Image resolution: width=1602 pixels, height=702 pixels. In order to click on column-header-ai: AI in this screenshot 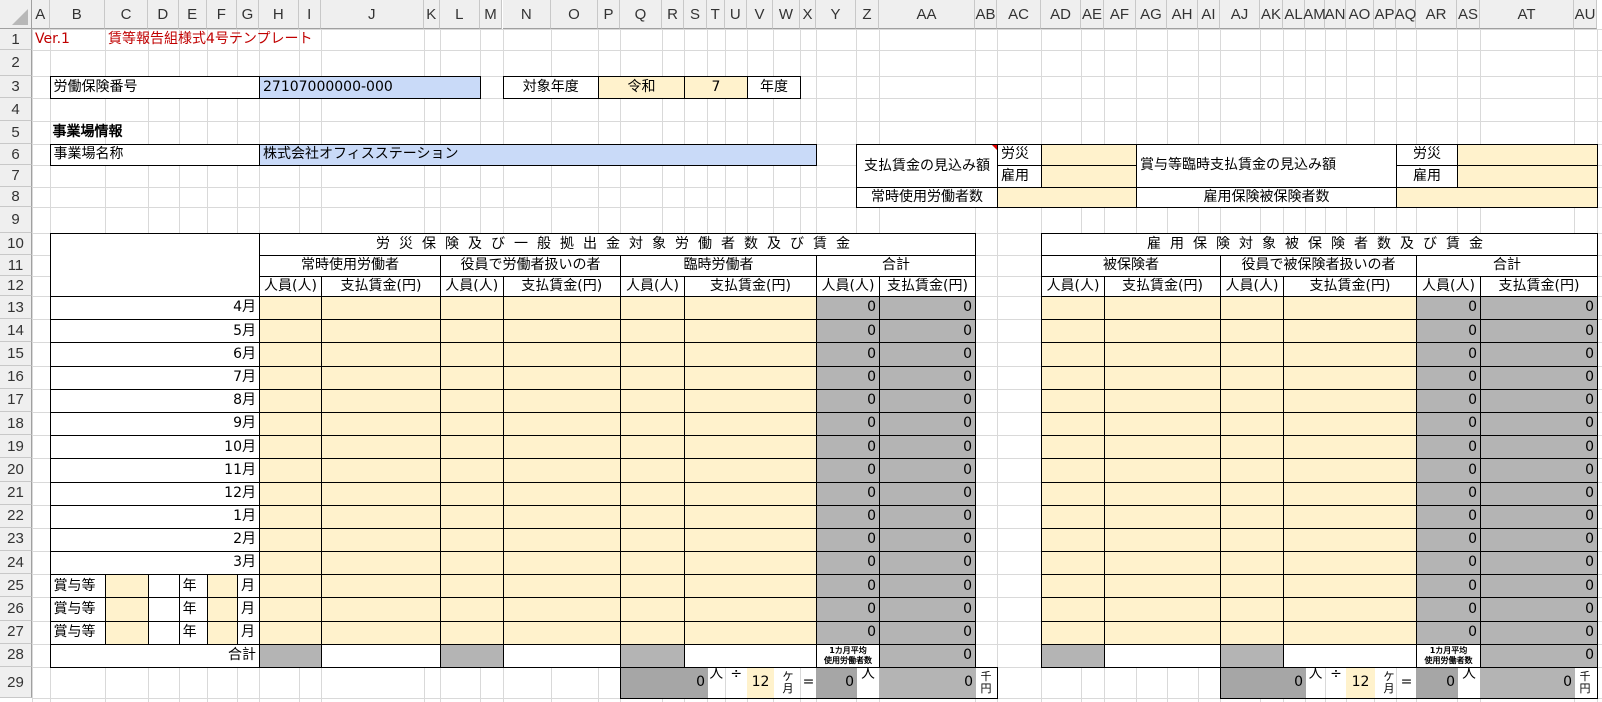, I will do `click(1209, 14)`.